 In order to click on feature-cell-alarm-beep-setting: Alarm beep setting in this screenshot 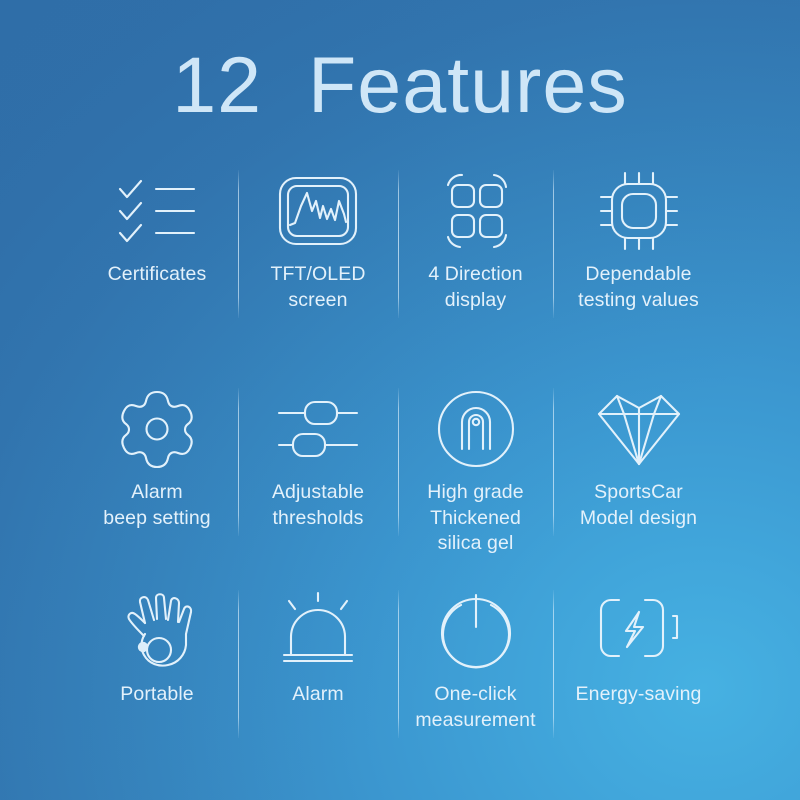, I will do `click(157, 473)`.